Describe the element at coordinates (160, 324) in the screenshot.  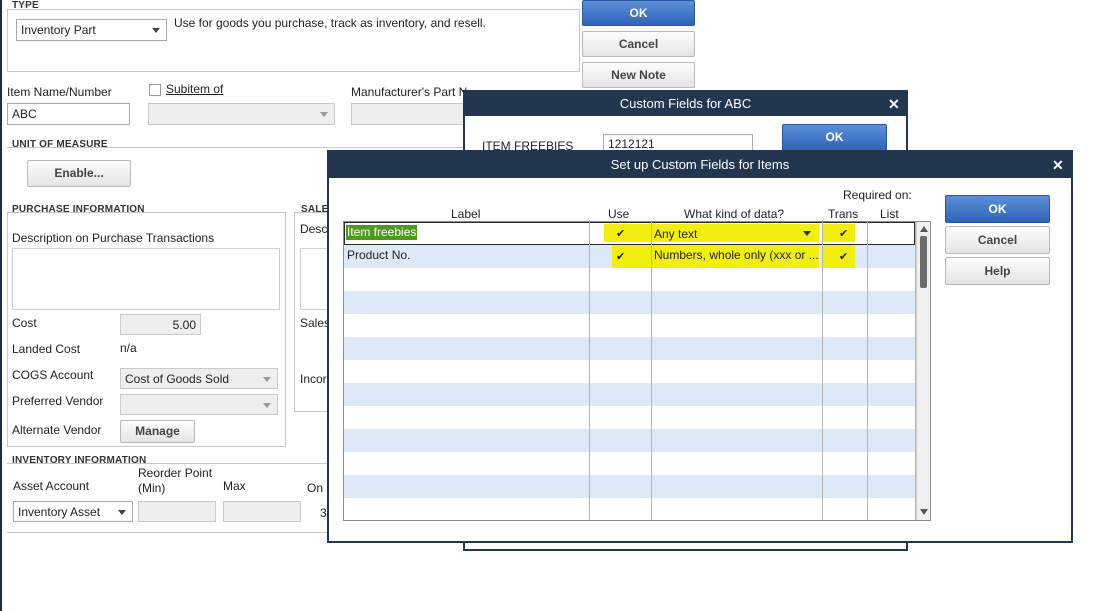
I see `cost-input: 5.00` at that location.